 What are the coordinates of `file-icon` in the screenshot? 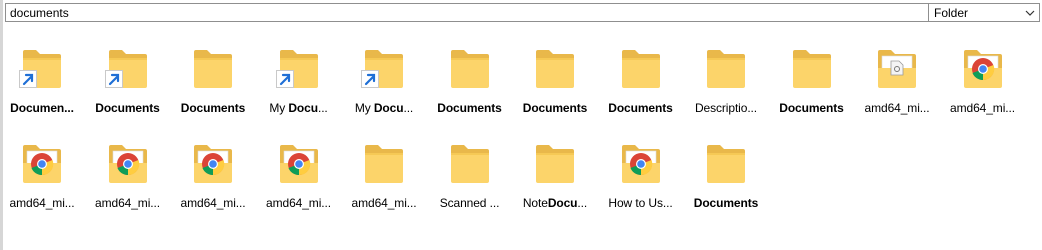 It's located at (897, 68).